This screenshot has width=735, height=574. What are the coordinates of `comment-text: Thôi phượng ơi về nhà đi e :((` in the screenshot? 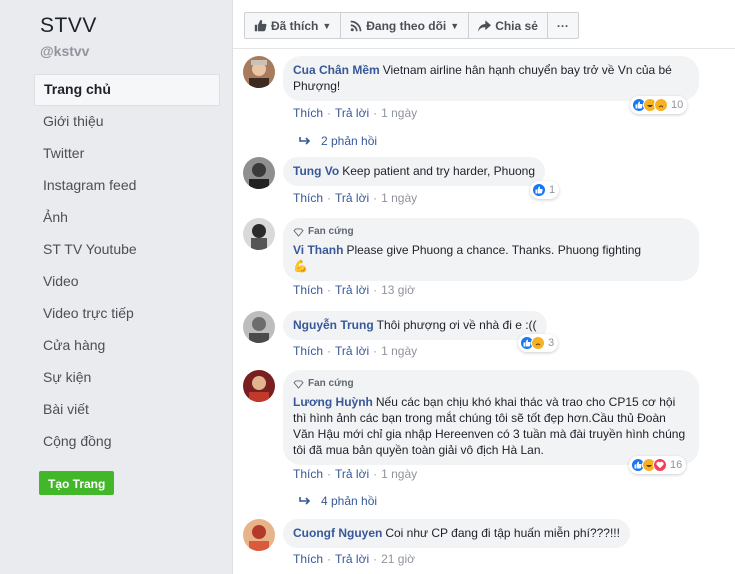 It's located at (456, 325).